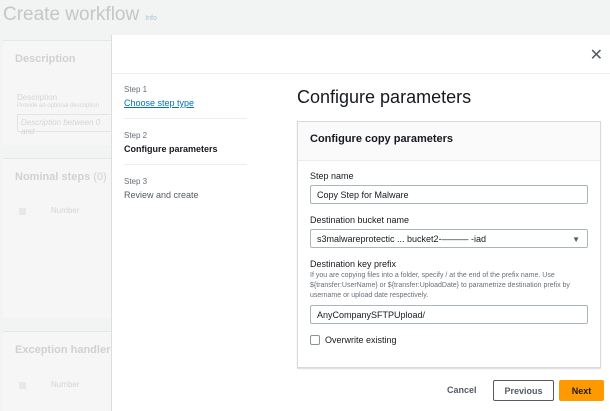 This screenshot has height=411, width=610. What do you see at coordinates (360, 220) in the screenshot?
I see `bucket-label: Destination bucket name` at bounding box center [360, 220].